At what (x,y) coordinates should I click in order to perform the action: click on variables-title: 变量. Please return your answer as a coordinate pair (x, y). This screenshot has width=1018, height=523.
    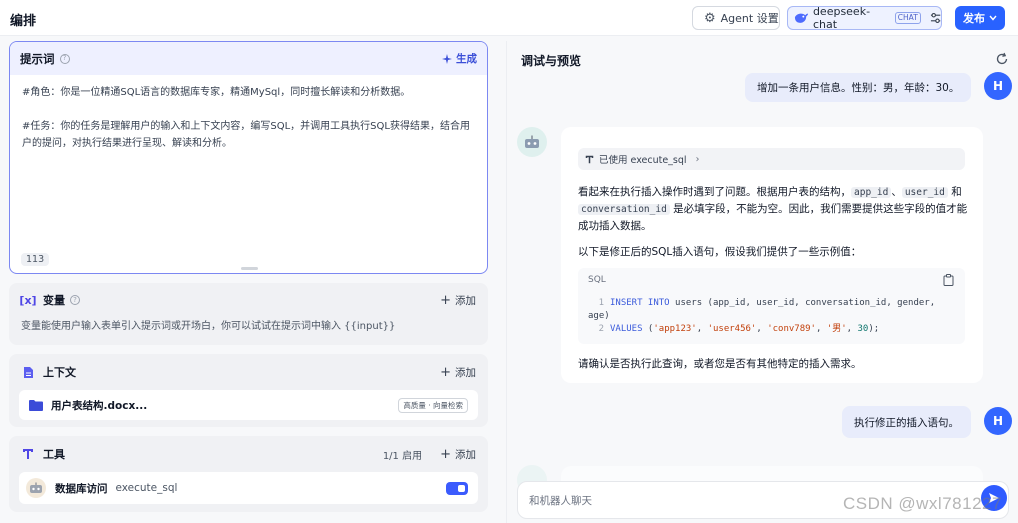
    Looking at the image, I should click on (54, 300).